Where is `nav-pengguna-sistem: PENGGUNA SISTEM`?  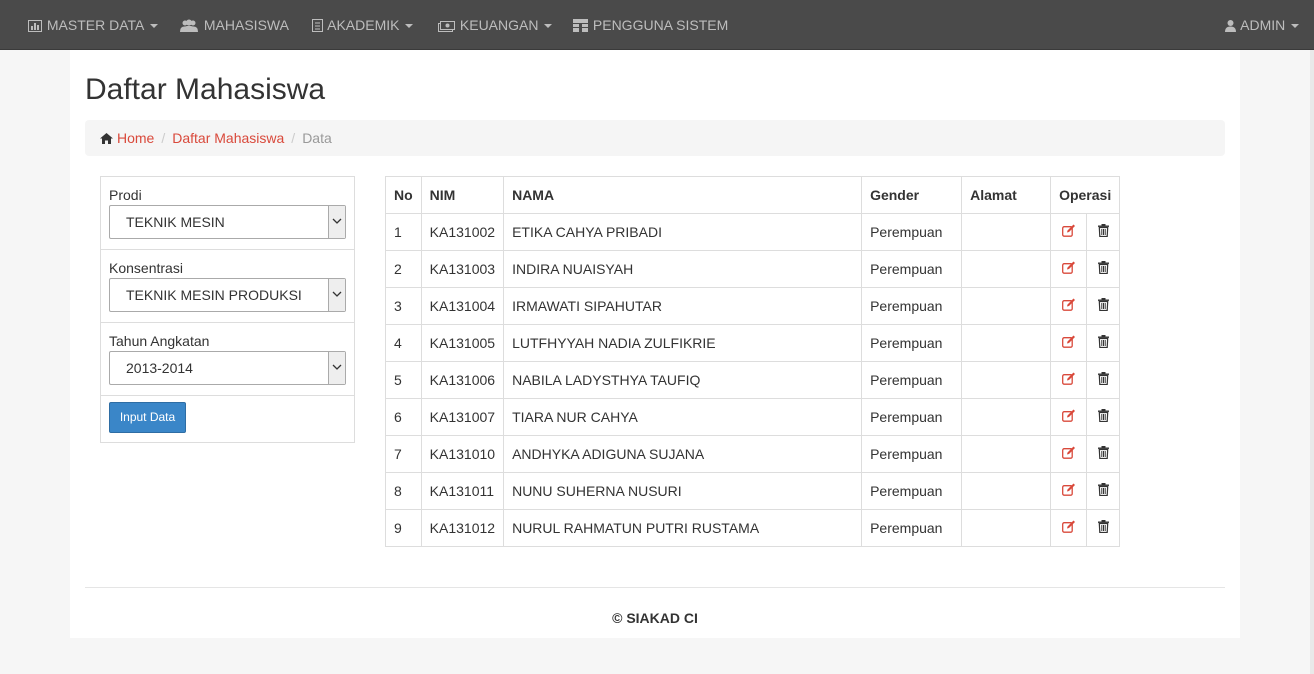 nav-pengguna-sistem: PENGGUNA SISTEM is located at coordinates (650, 25).